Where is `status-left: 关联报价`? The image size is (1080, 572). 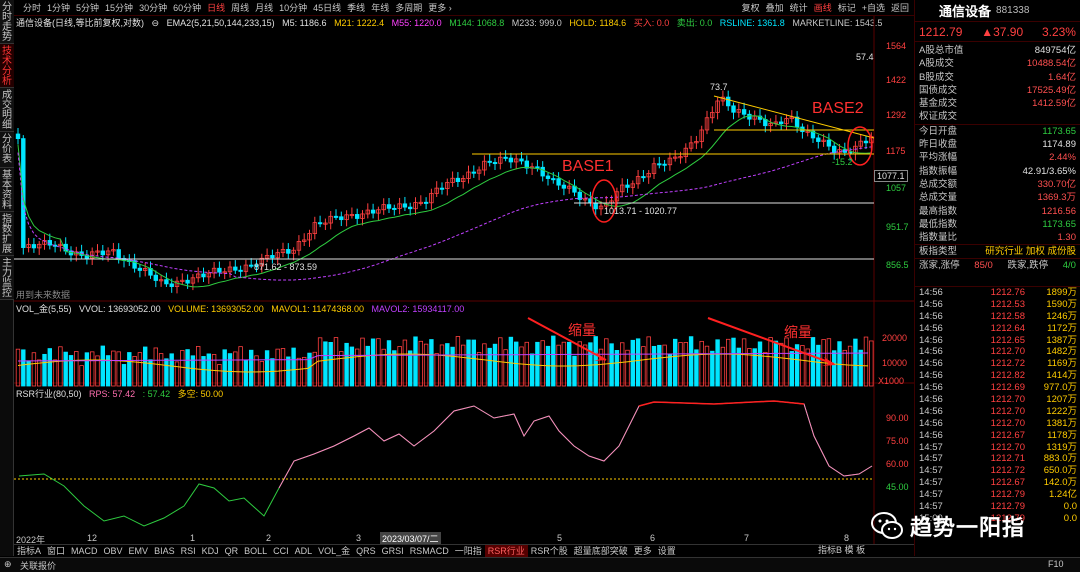 status-left: 关联报价 is located at coordinates (38, 565).